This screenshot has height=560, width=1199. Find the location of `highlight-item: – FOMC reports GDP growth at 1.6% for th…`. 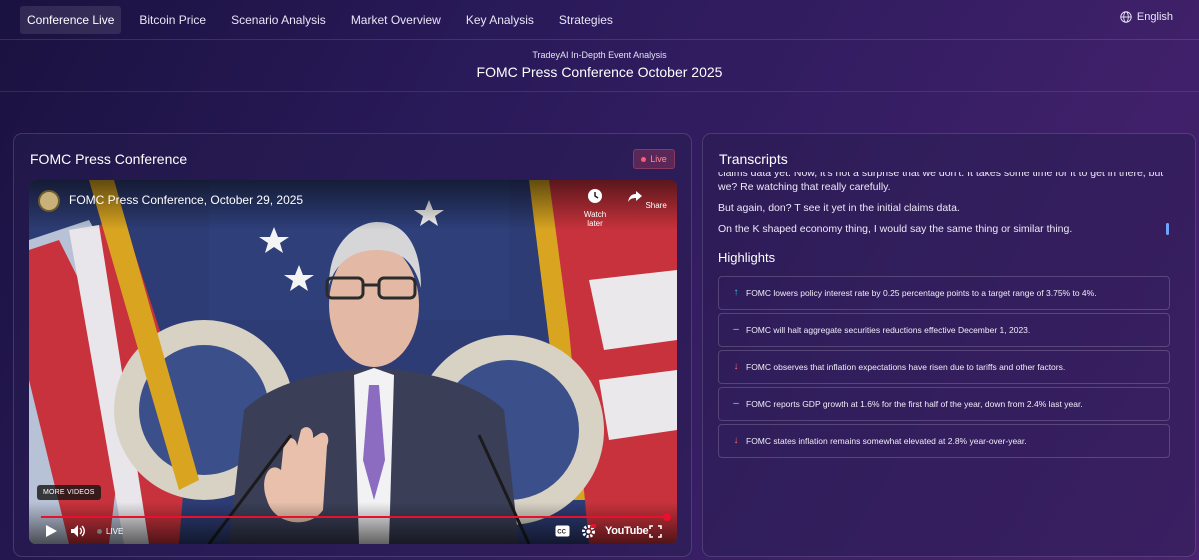

highlight-item: – FOMC reports GDP growth at 1.6% for th… is located at coordinates (944, 404).